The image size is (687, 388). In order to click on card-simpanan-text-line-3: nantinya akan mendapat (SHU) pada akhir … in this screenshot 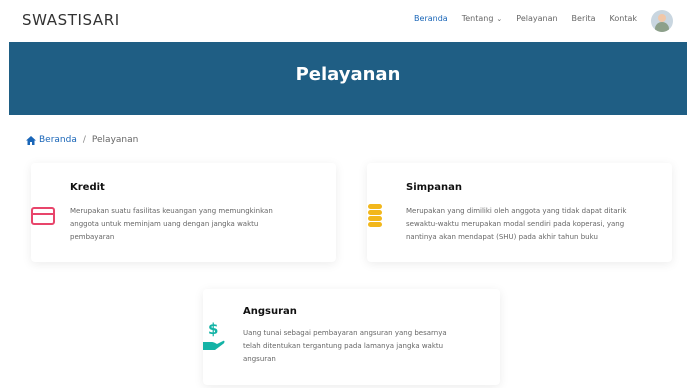, I will do `click(502, 237)`.